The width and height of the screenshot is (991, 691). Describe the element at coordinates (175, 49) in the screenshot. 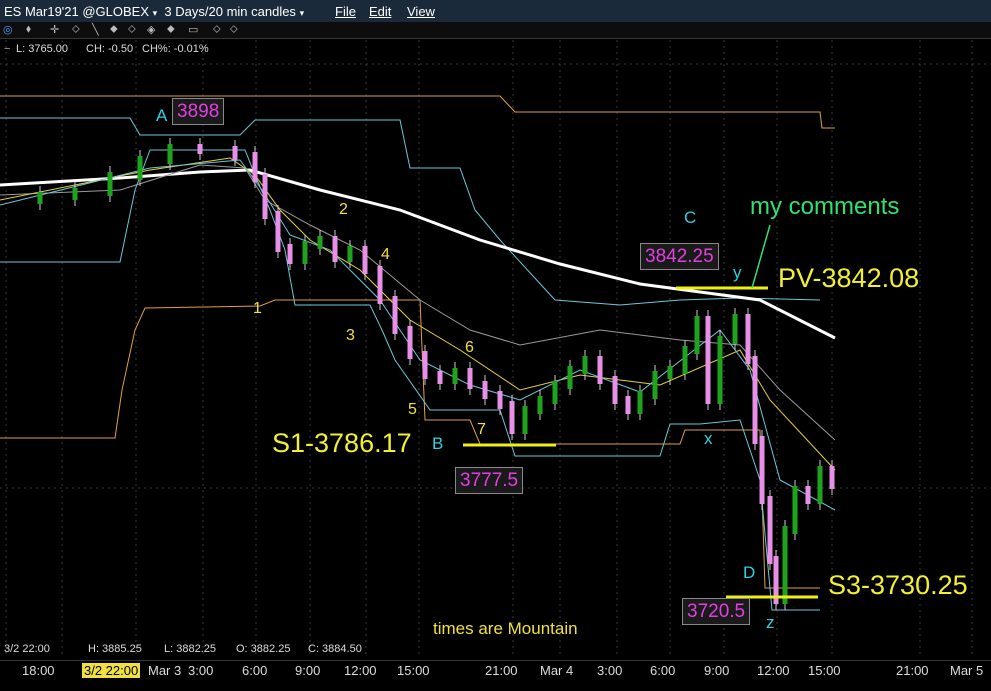

I see `change-percent: CH%: -0.01%` at that location.